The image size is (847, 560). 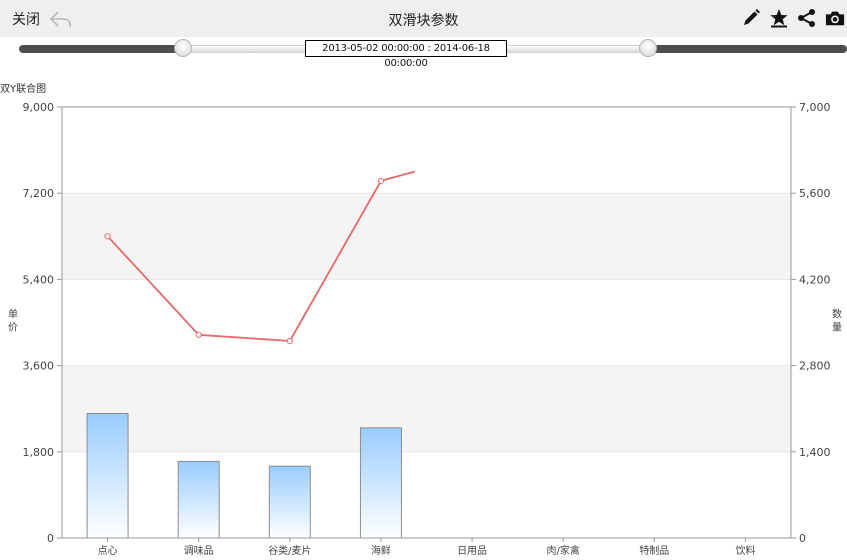 What do you see at coordinates (289, 502) in the screenshot?
I see `bar-谷类/麦片` at bounding box center [289, 502].